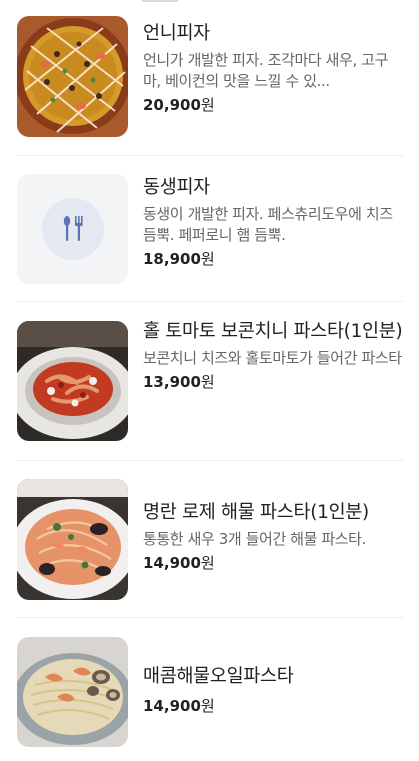  Describe the element at coordinates (218, 676) in the screenshot. I see `menu-item-name: 매콤해물오일파스타` at that location.